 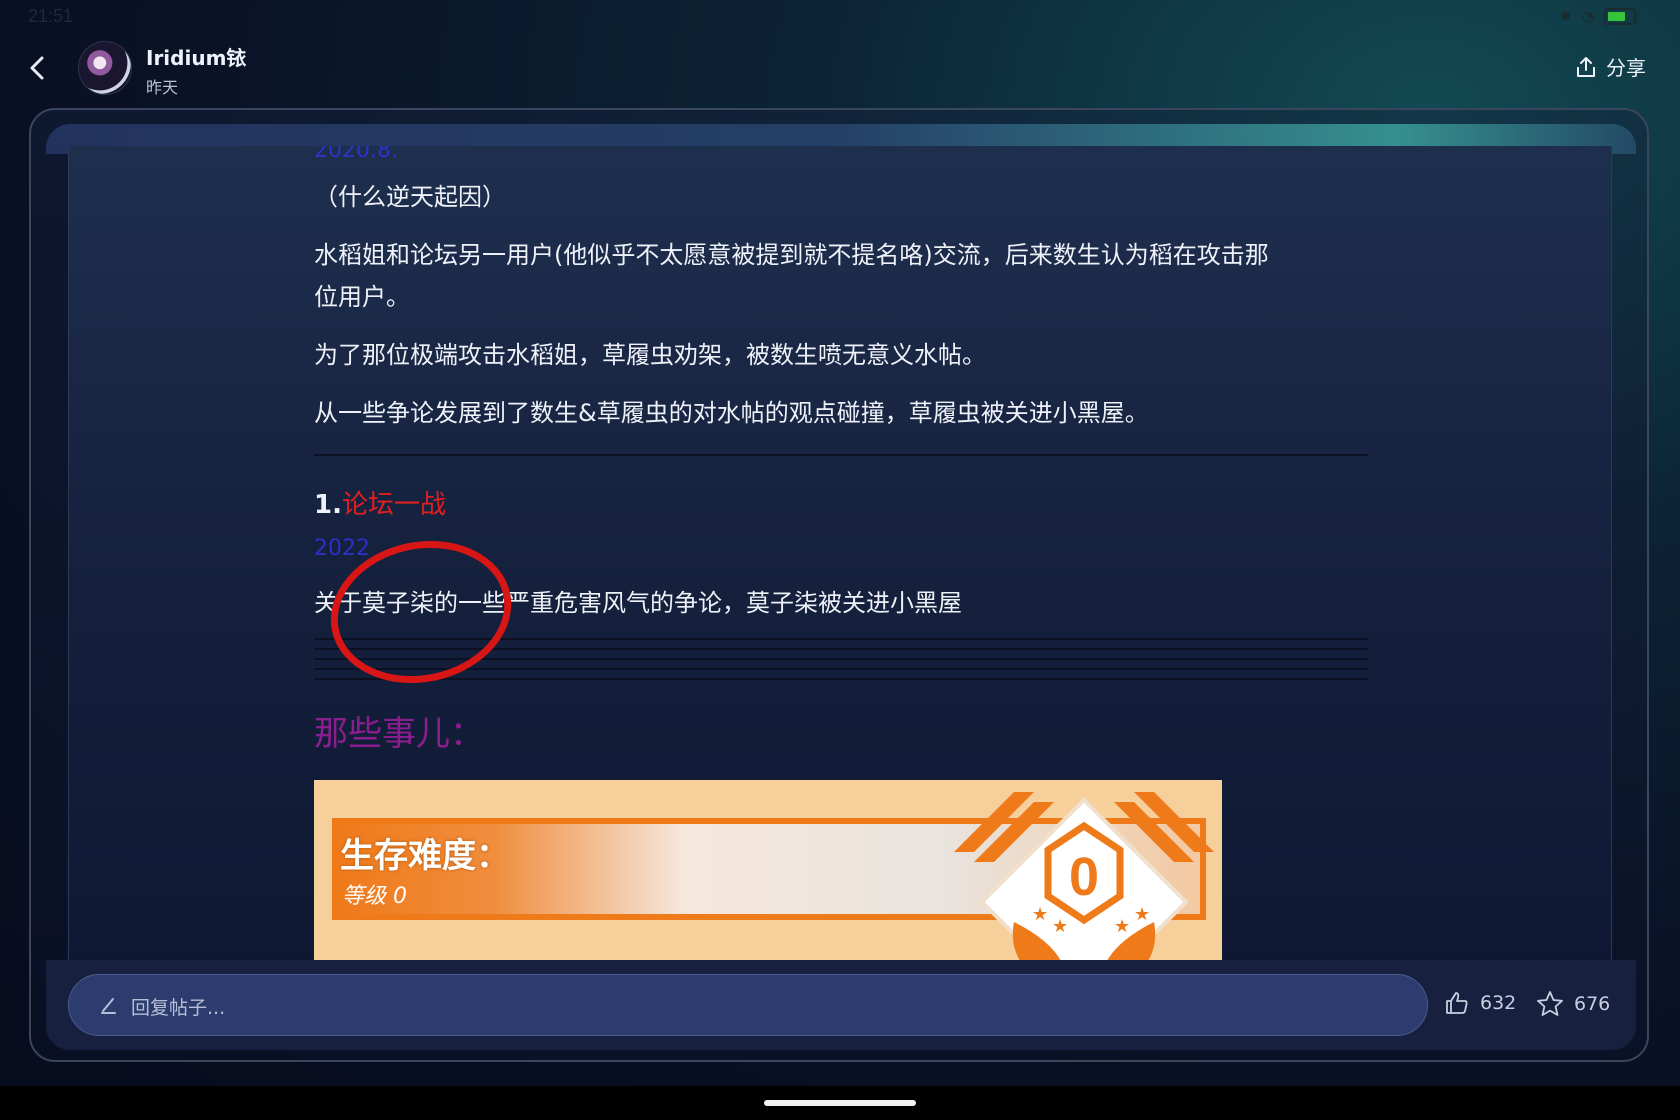 I want to click on difficulty-banner-image: 生存难度： 等级 0 0 ★ ★ ★ ★, so click(x=768, y=871).